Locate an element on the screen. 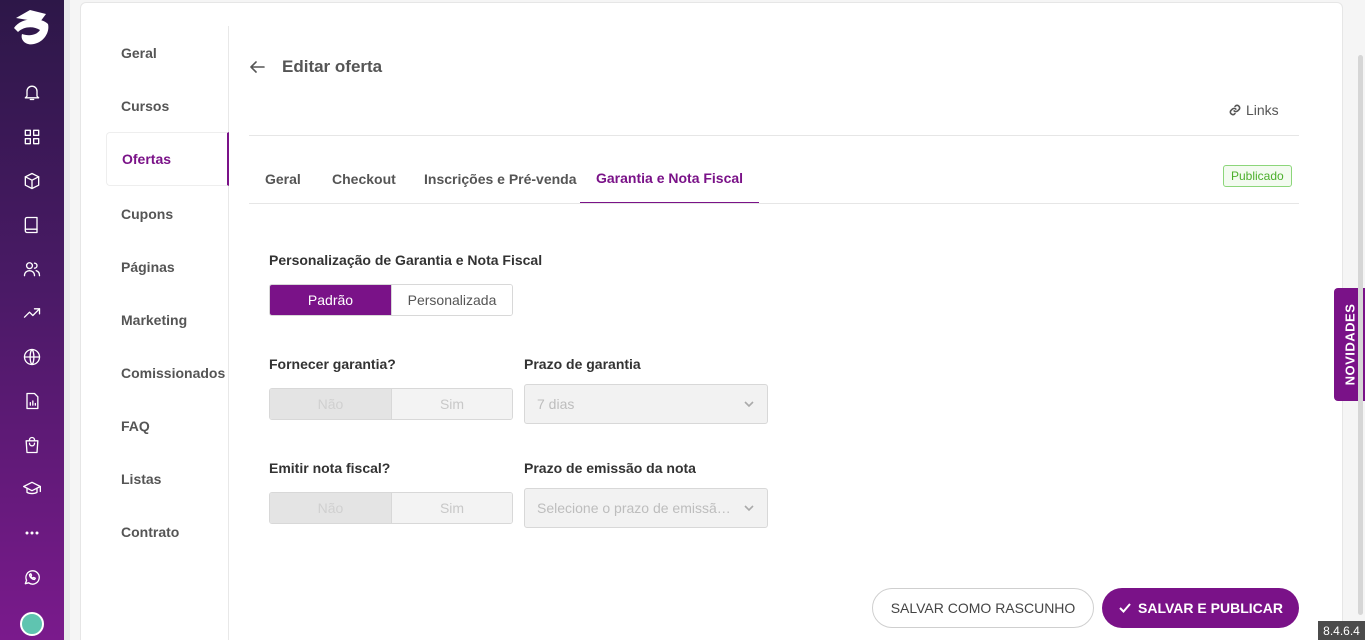 The height and width of the screenshot is (640, 1365). tab-geral: Geral is located at coordinates (283, 179).